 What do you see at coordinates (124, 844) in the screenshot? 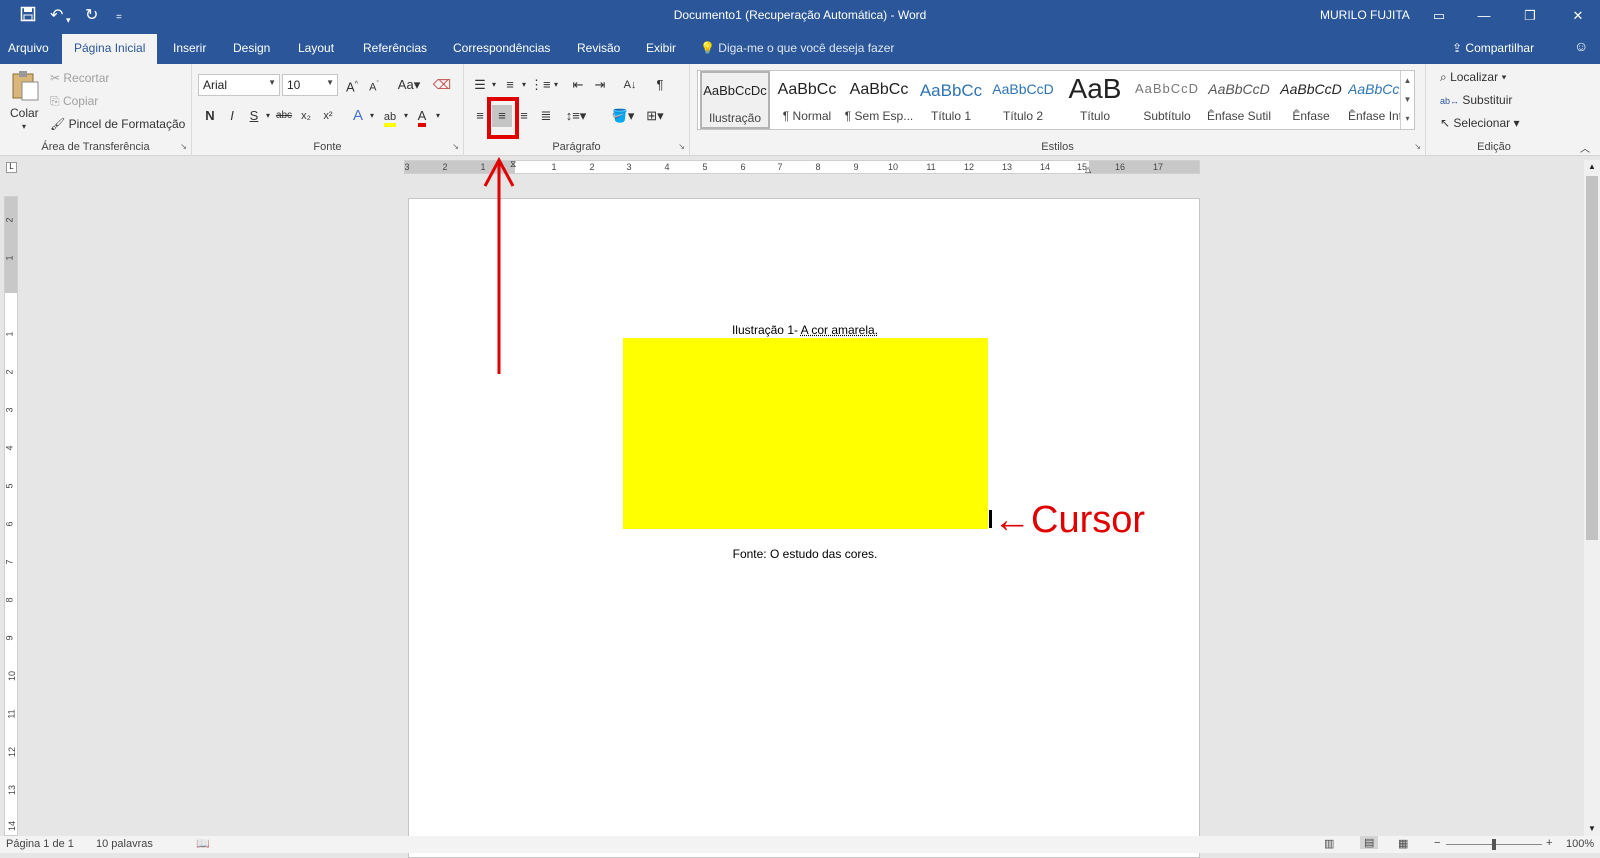
I see `word-count: 10 palavras` at bounding box center [124, 844].